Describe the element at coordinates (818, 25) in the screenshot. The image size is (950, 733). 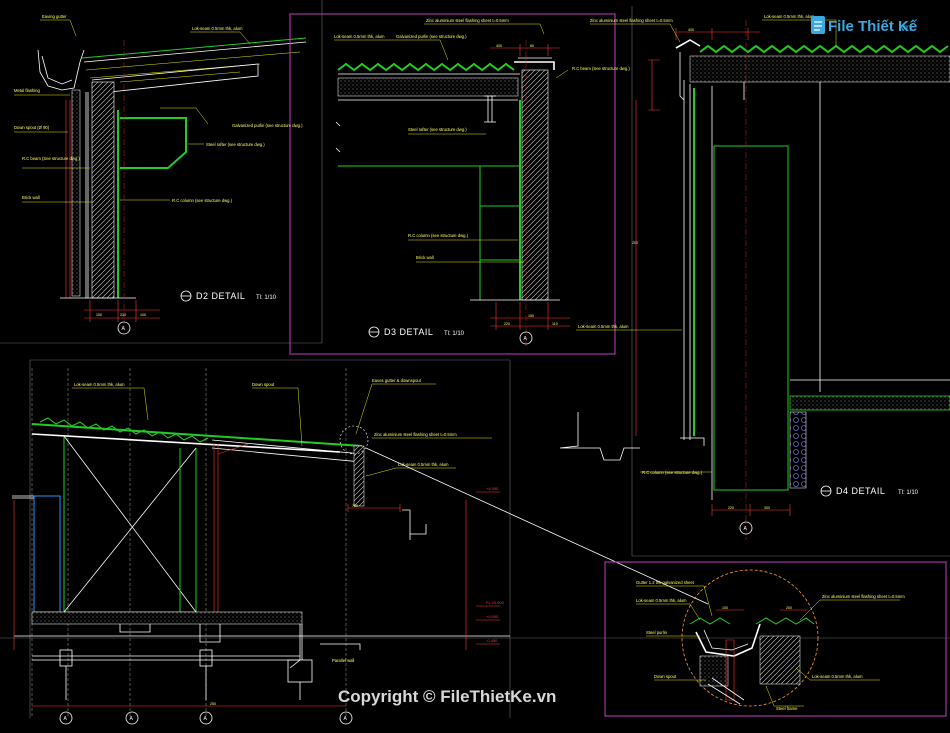
I see `logo-mark-icon` at that location.